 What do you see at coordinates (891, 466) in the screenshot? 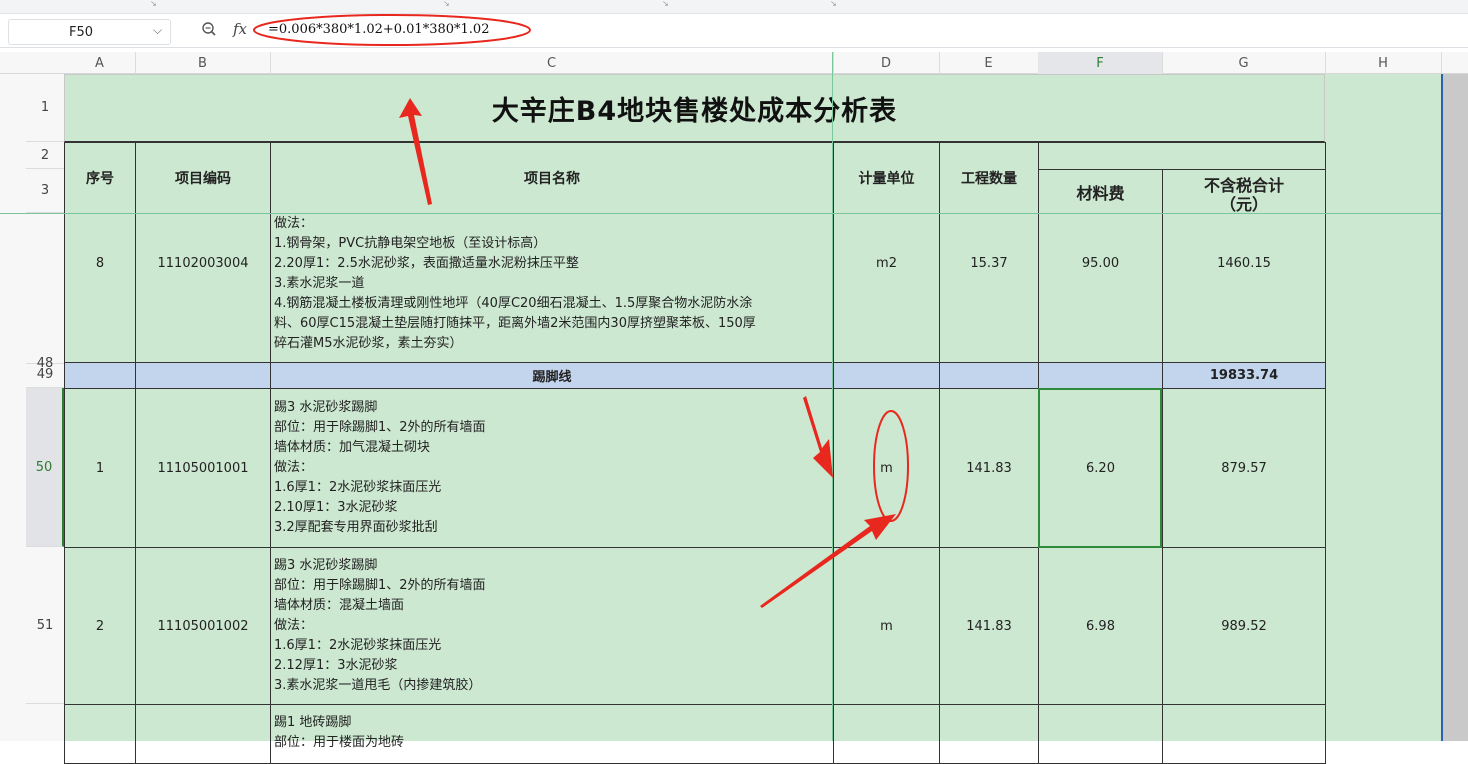
I see `unit-highlight-ellipse` at bounding box center [891, 466].